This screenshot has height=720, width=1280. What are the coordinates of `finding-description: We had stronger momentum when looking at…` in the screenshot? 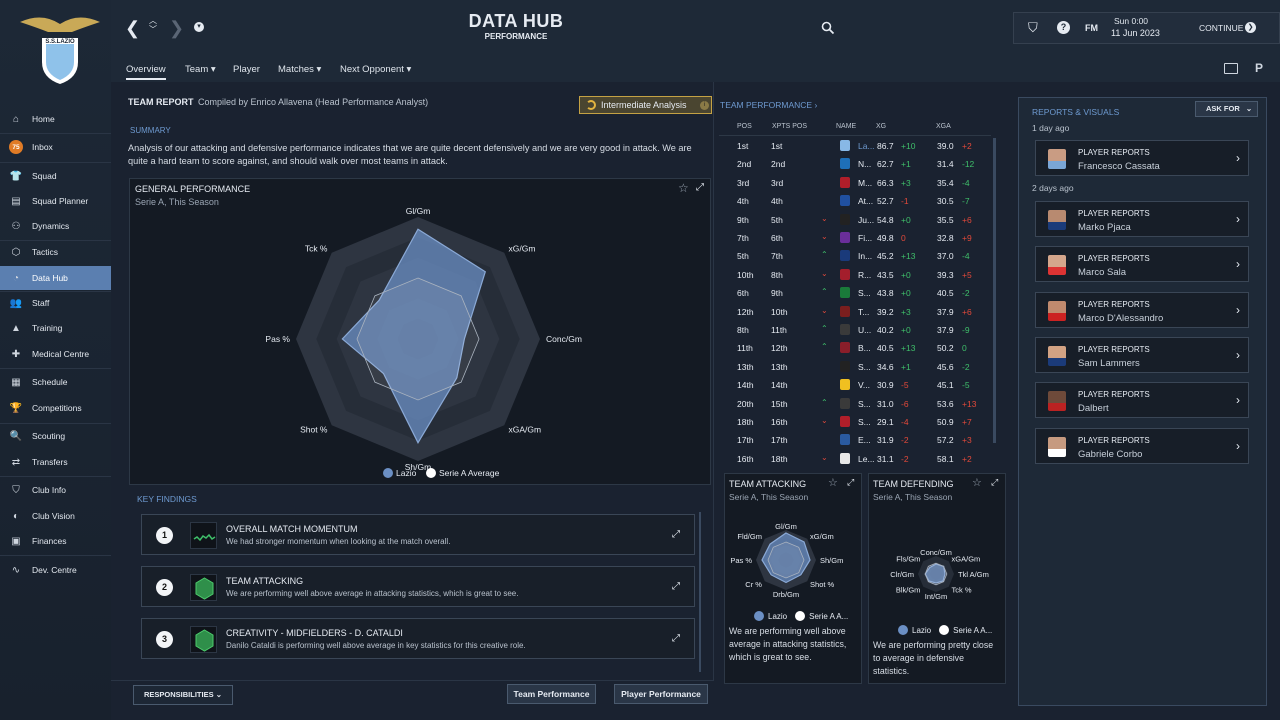 It's located at (338, 541).